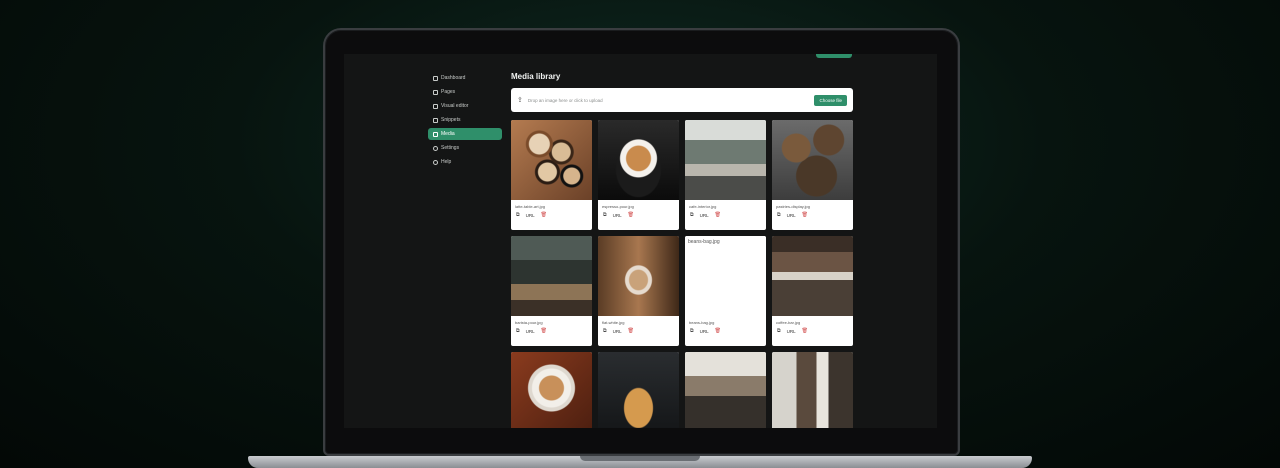  I want to click on media-card: espresso-pour.jpg ⧉ URL 🗑, so click(638, 175).